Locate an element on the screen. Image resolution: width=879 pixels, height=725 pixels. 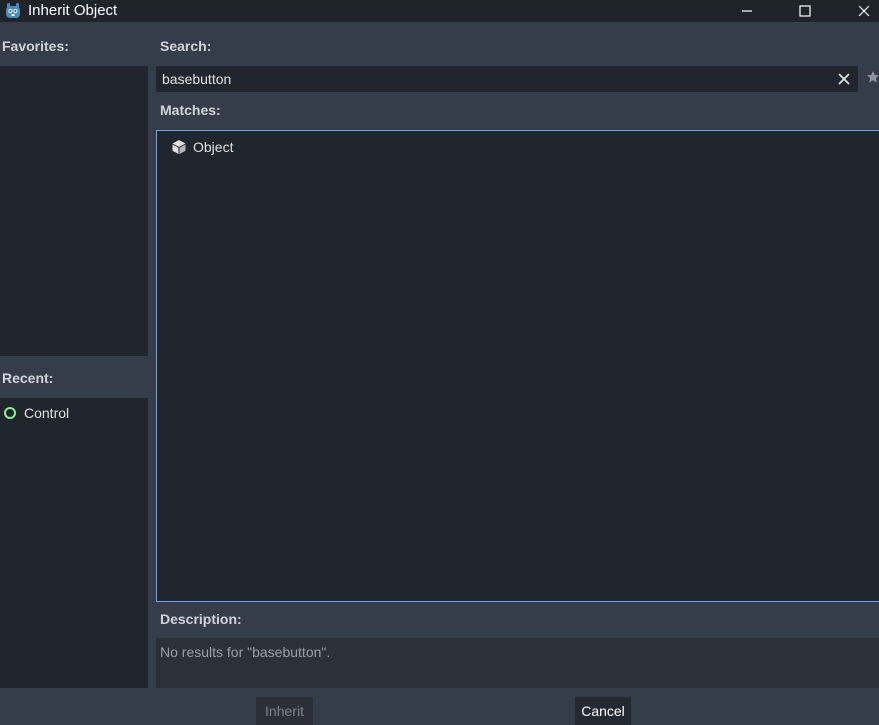
clear-icon is located at coordinates (844, 79).